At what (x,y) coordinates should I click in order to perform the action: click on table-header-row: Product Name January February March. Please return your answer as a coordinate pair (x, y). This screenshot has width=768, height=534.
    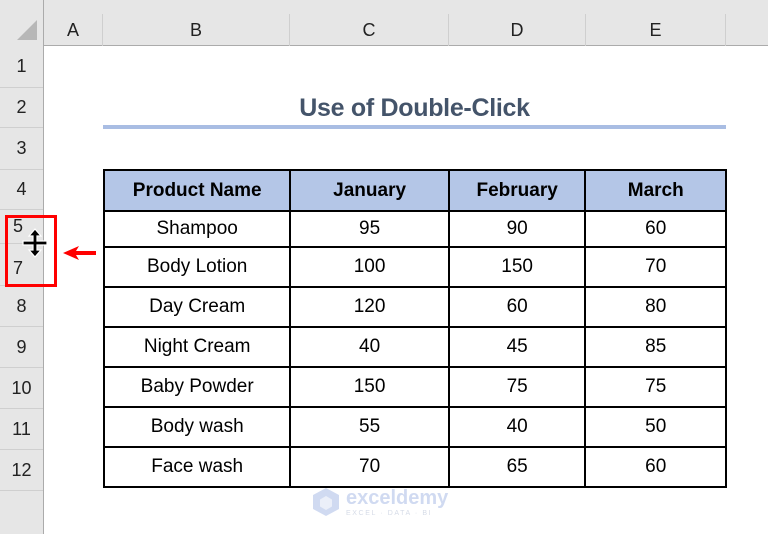
    Looking at the image, I should click on (414, 190).